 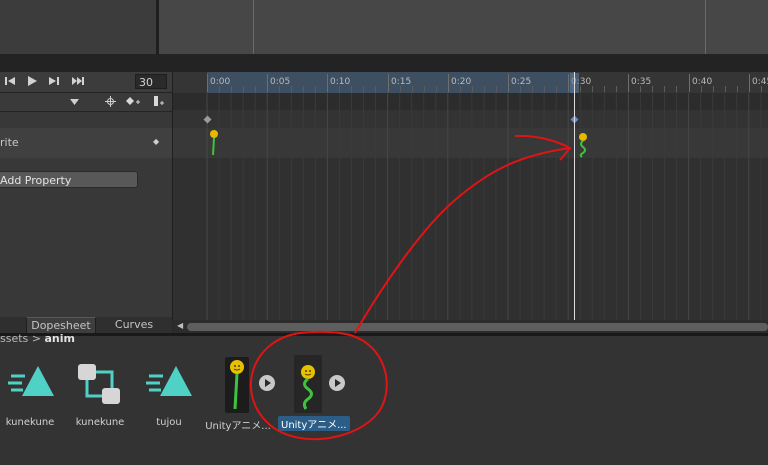 What do you see at coordinates (86, 102) in the screenshot?
I see `clip-selector-row` at bounding box center [86, 102].